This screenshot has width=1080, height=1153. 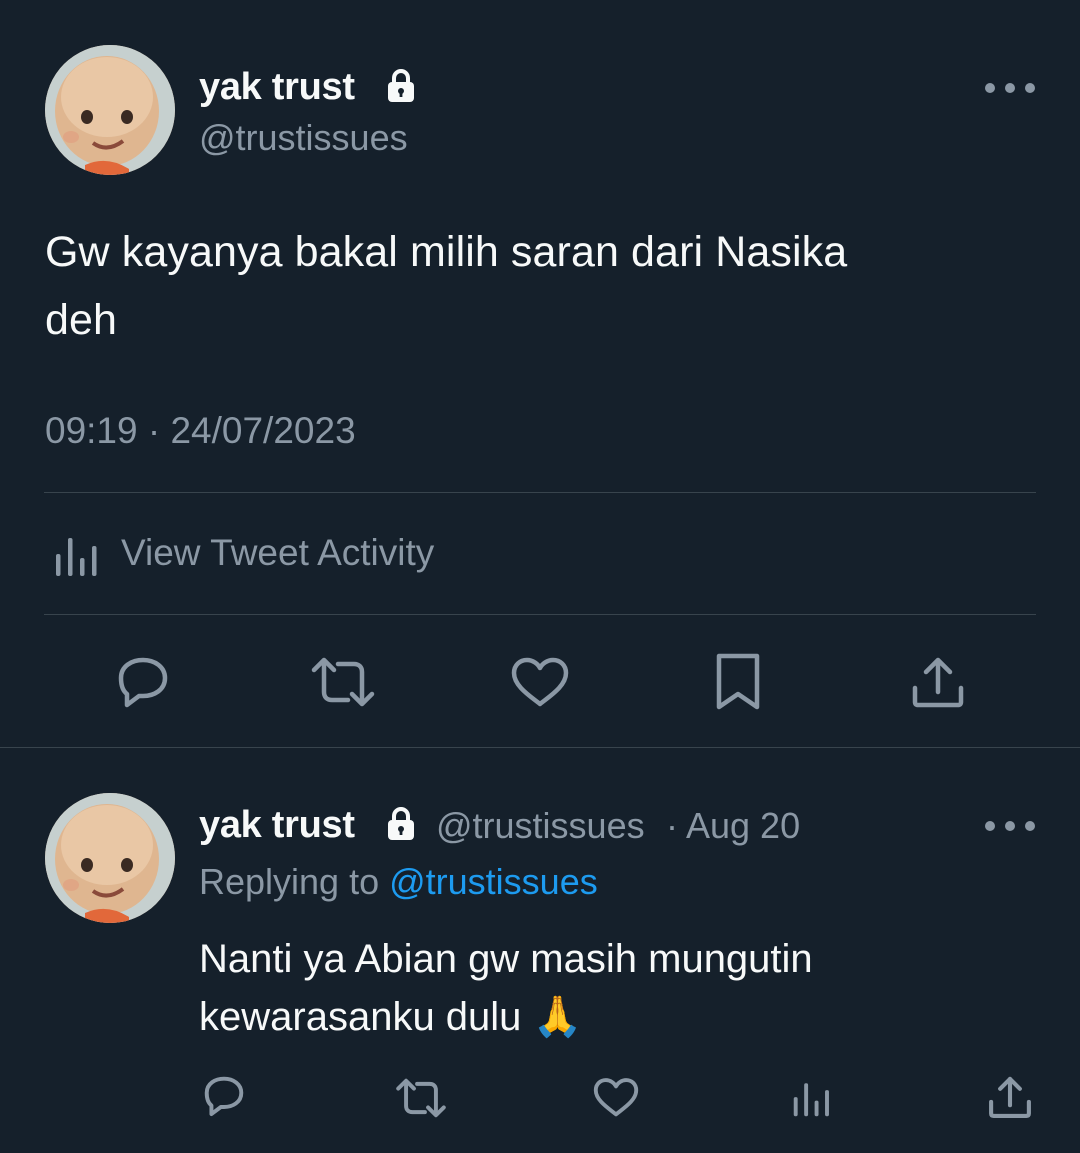 What do you see at coordinates (81, 320) in the screenshot?
I see `tweet-text-line: deh` at bounding box center [81, 320].